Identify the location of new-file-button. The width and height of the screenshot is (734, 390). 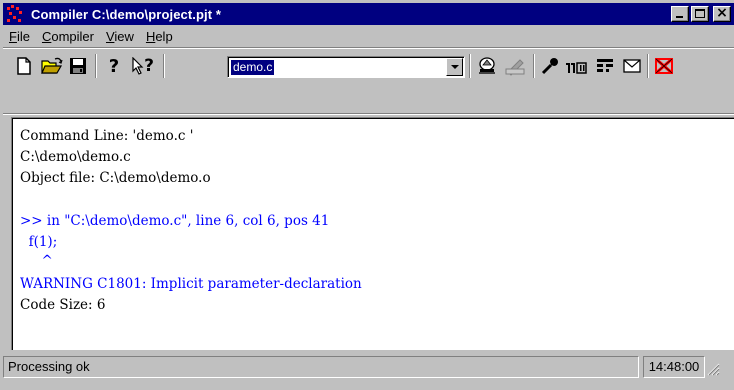
(24, 66).